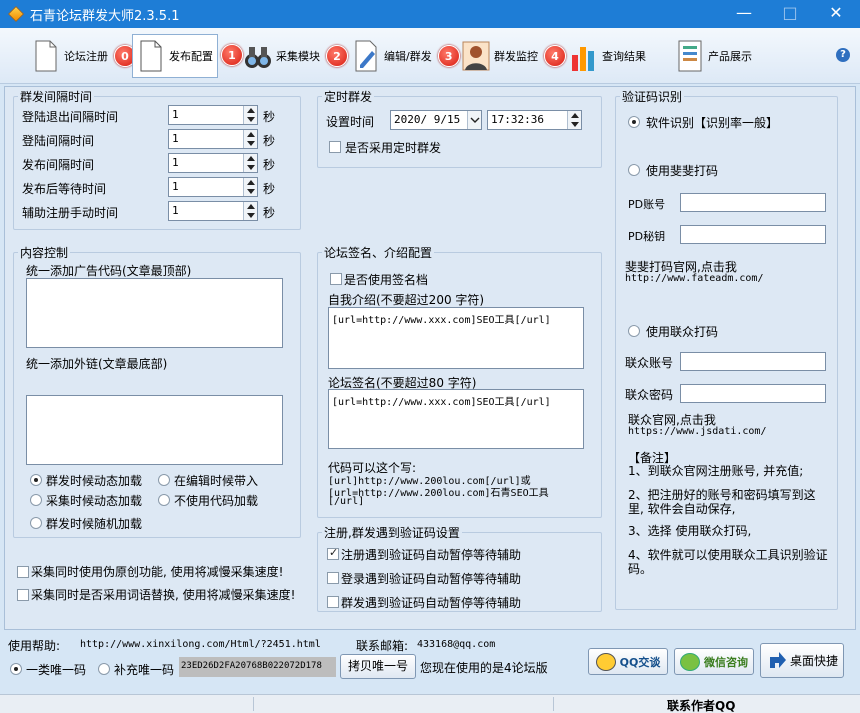  What do you see at coordinates (157, 572) in the screenshot?
I see `pseudo-original-label: 采集同时使用伪原创功能, 使用将减慢采集速度!` at bounding box center [157, 572].